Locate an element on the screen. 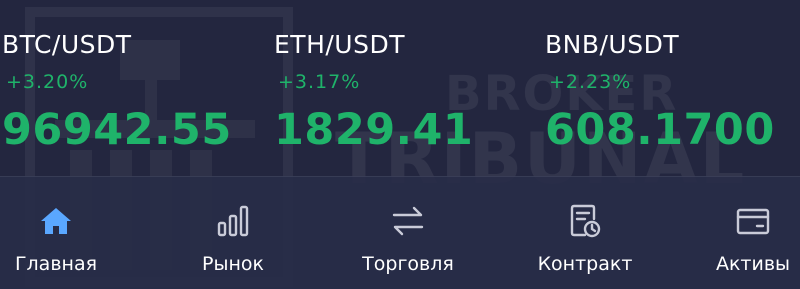 Image resolution: width=800 pixels, height=289 pixels. wallet-card-icon is located at coordinates (753, 221).